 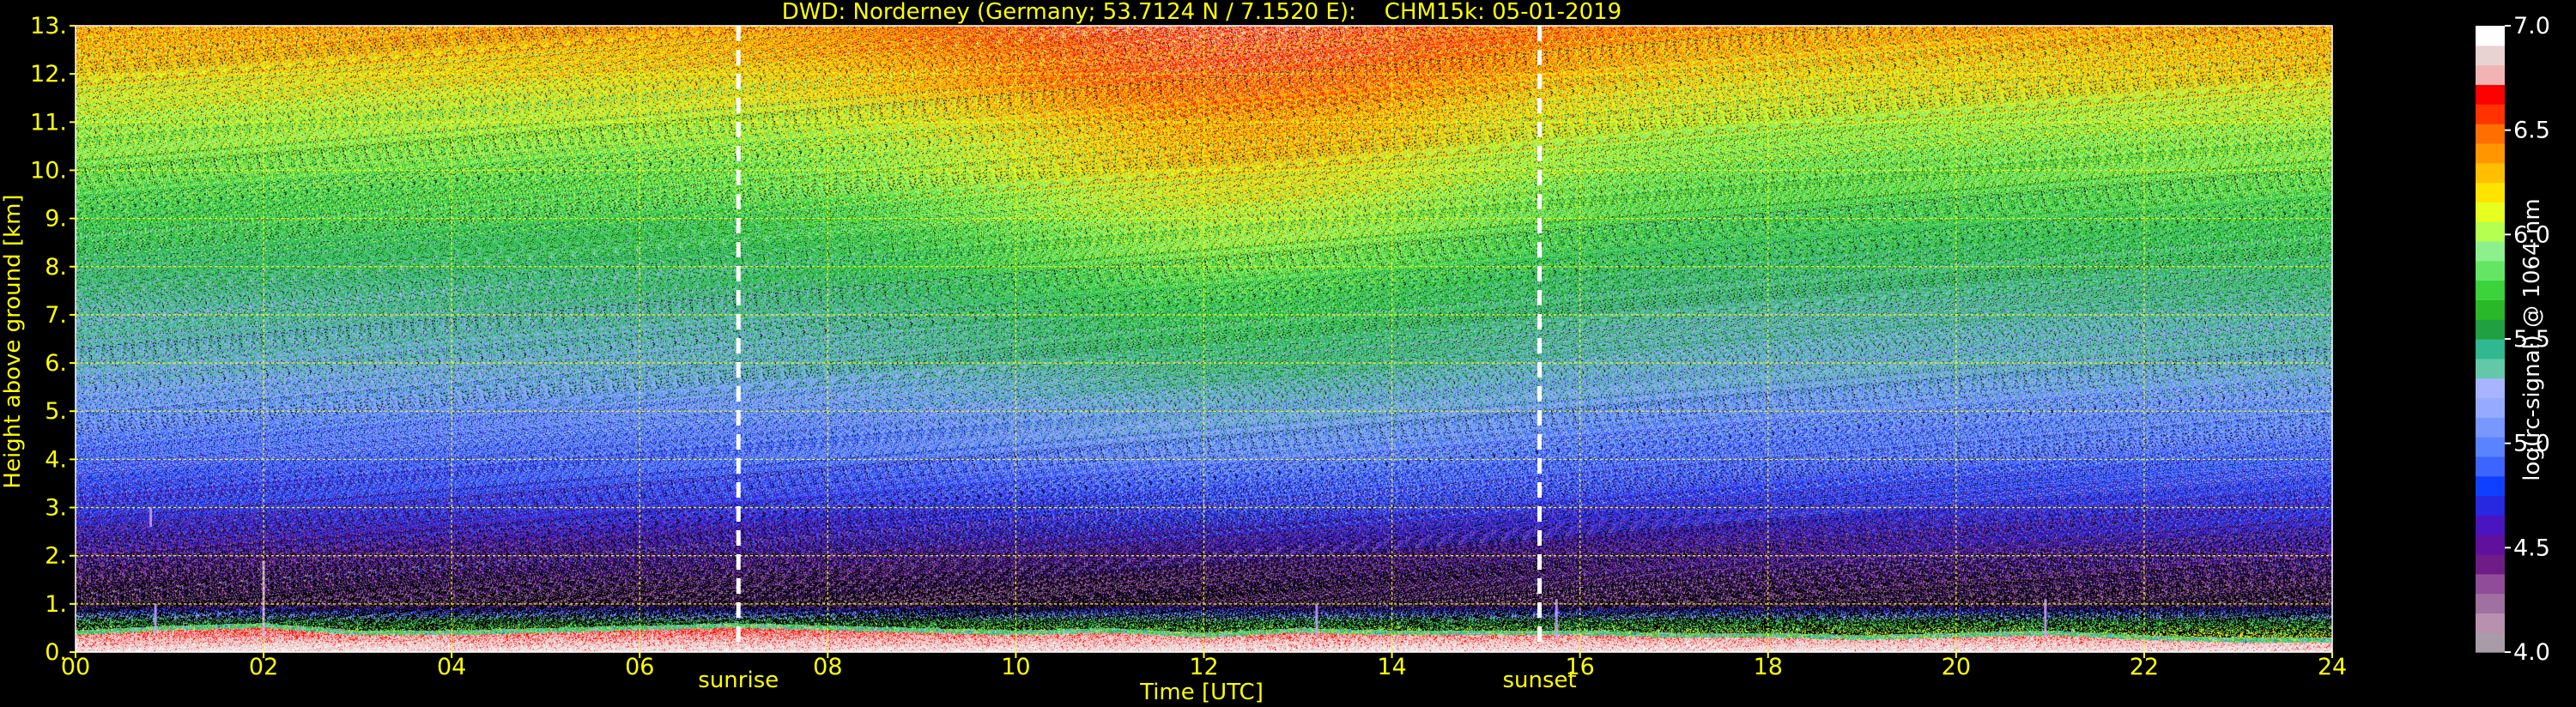 I want to click on x-axis-label: Time [UTC], so click(x=1201, y=692).